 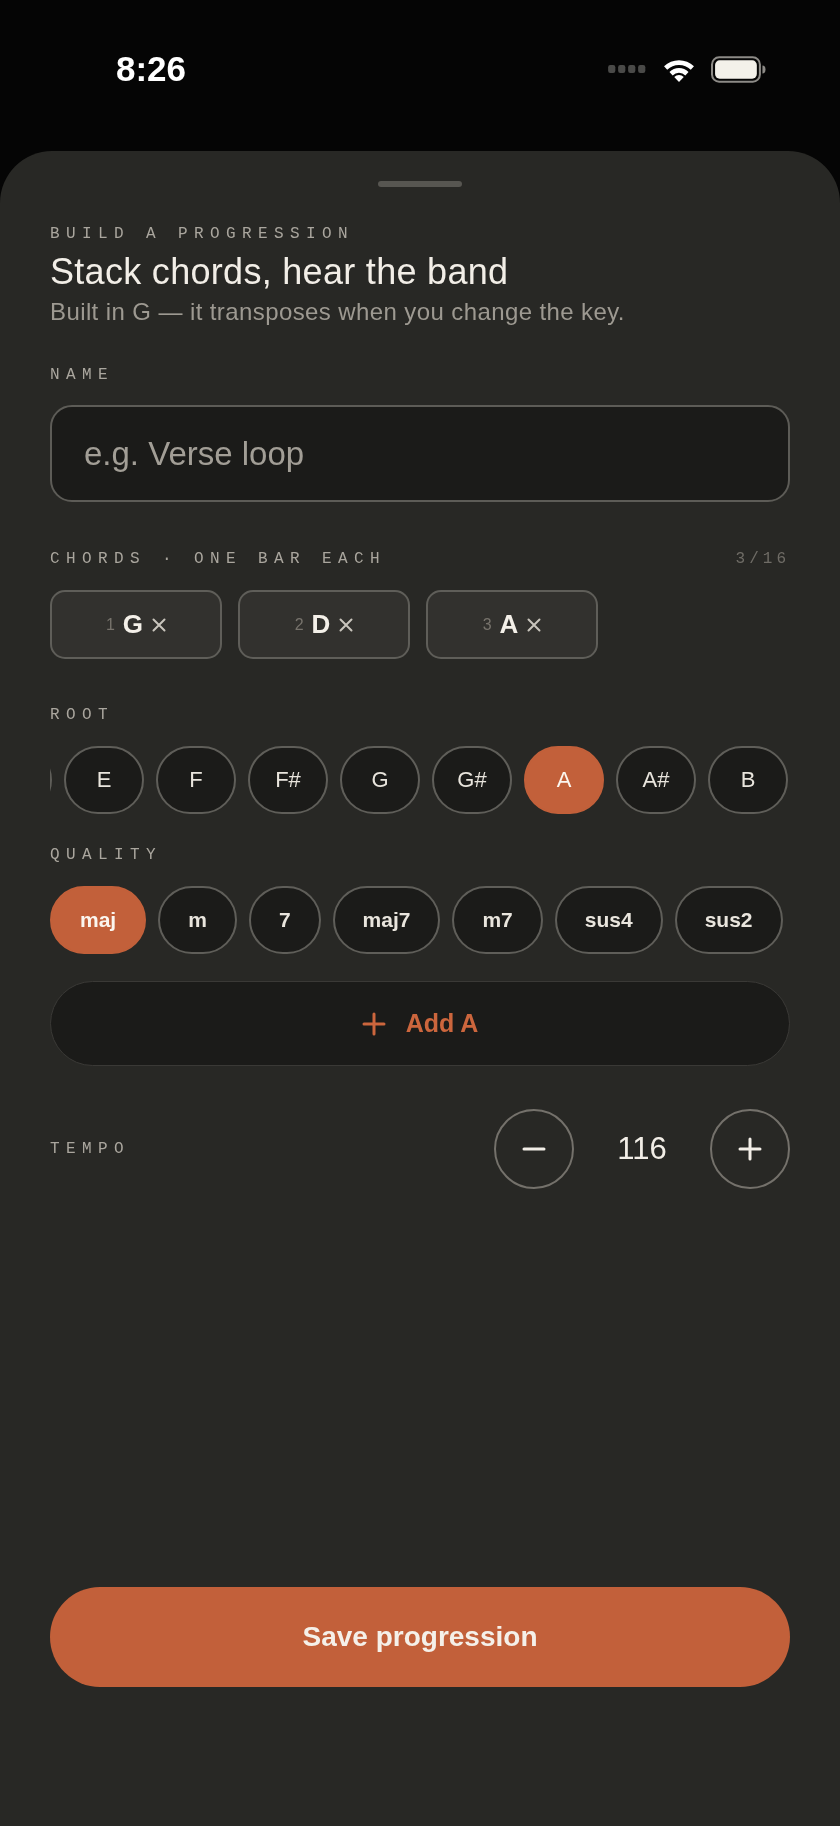 I want to click on root-note-pill: A#, so click(x=656, y=780).